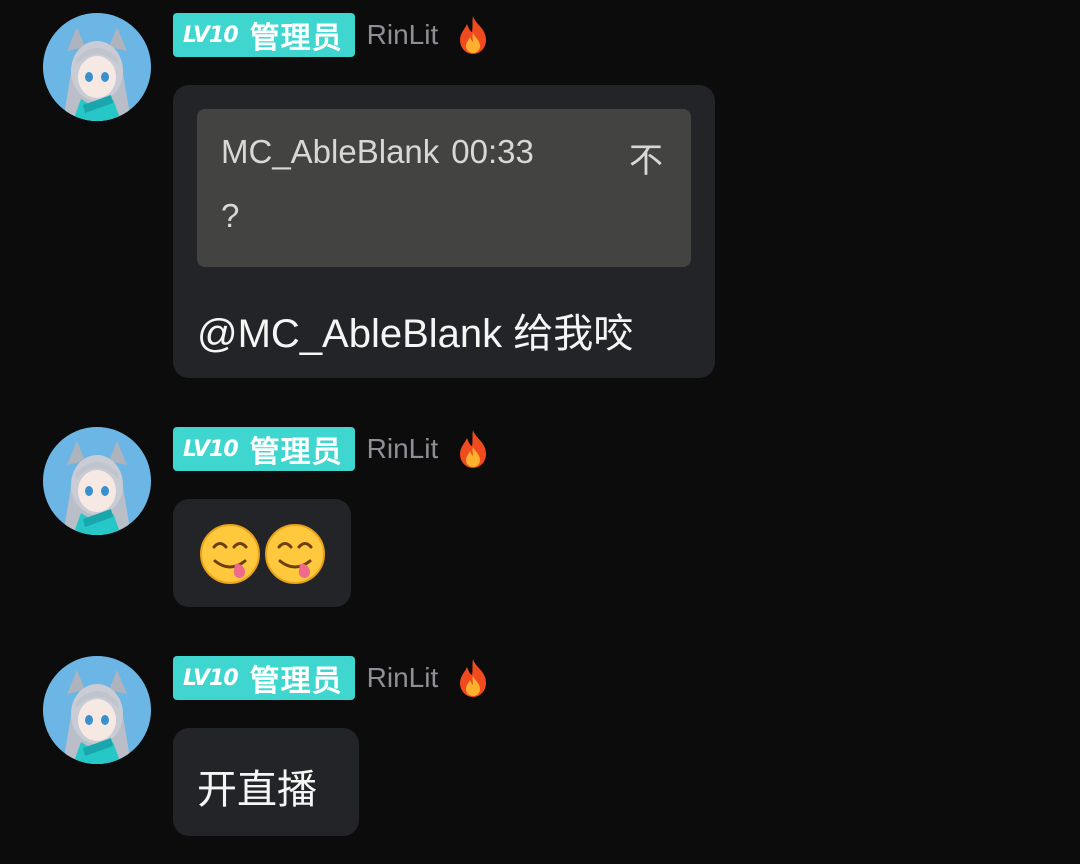 Image resolution: width=1080 pixels, height=864 pixels. I want to click on reply-quote: MC_AbleBlank 00:33 不 ?, so click(444, 188).